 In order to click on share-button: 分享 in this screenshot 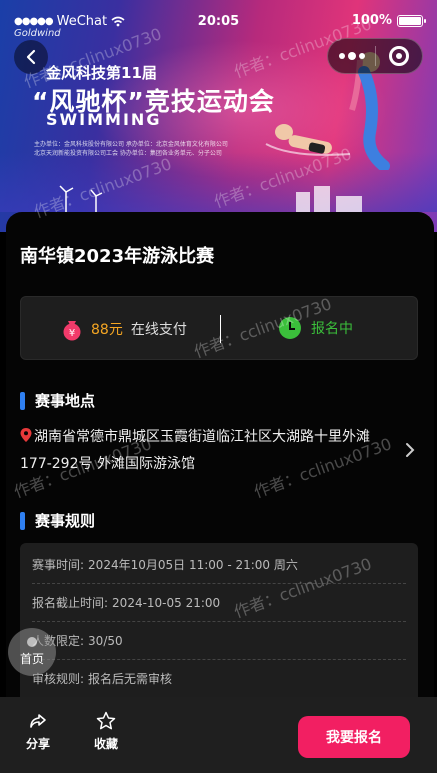, I will do `click(38, 731)`.